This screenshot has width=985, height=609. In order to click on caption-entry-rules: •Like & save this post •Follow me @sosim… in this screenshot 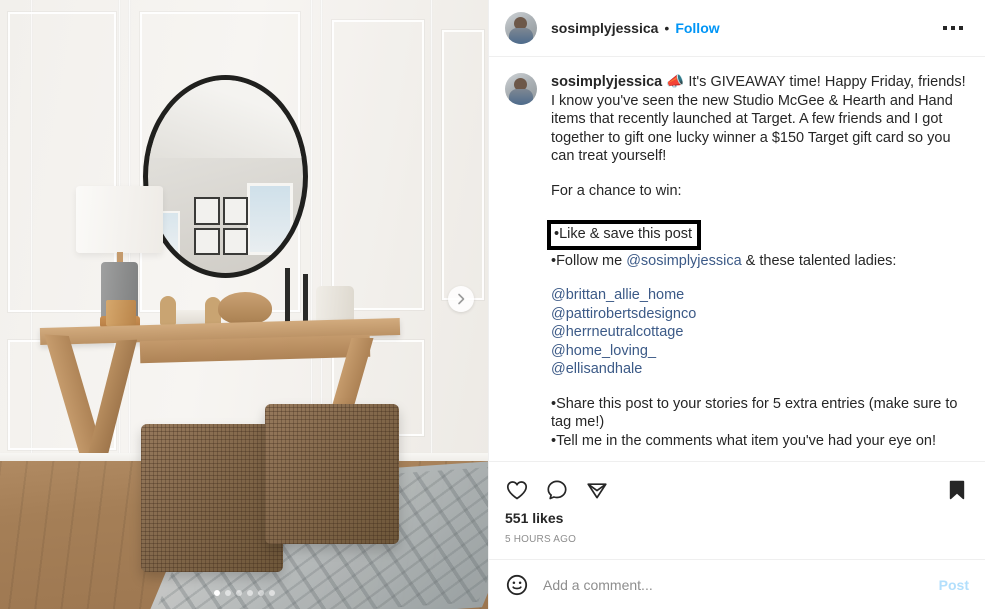, I will do `click(758, 243)`.